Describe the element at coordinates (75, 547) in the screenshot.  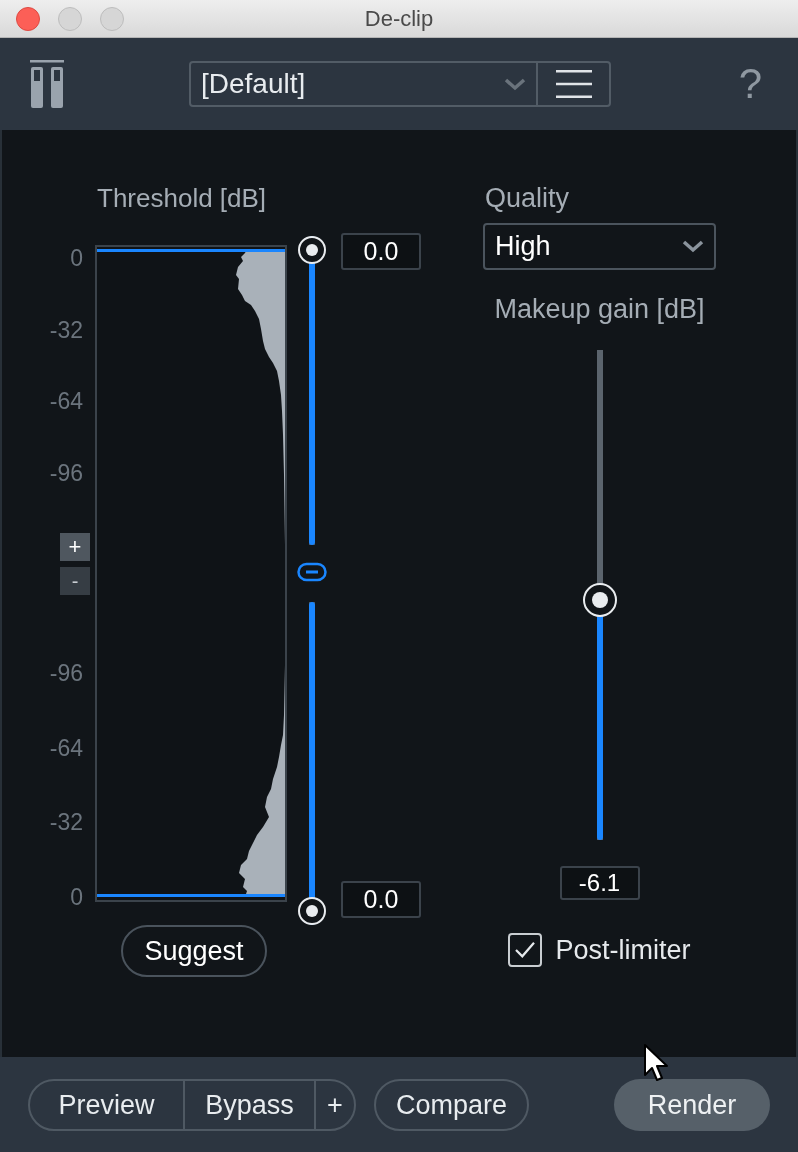
I see `zoom-in-button: +` at that location.